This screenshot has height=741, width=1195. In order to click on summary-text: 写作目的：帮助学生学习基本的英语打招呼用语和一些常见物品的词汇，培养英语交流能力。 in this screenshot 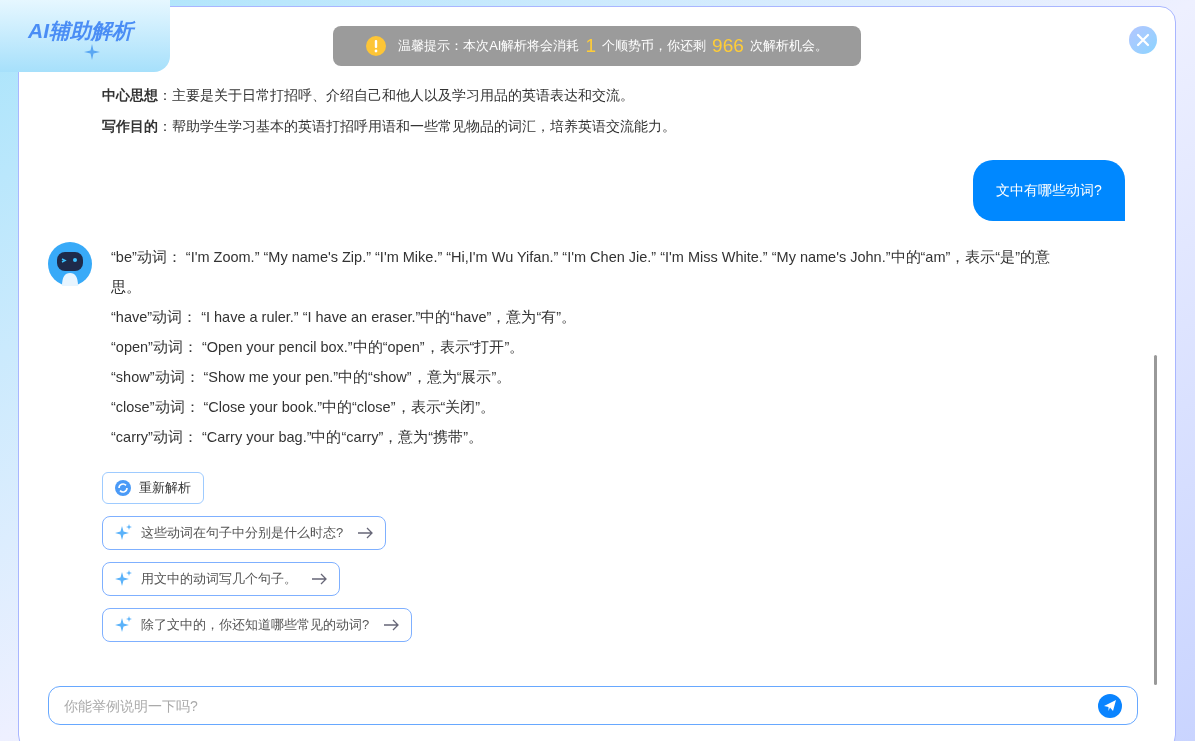, I will do `click(389, 126)`.